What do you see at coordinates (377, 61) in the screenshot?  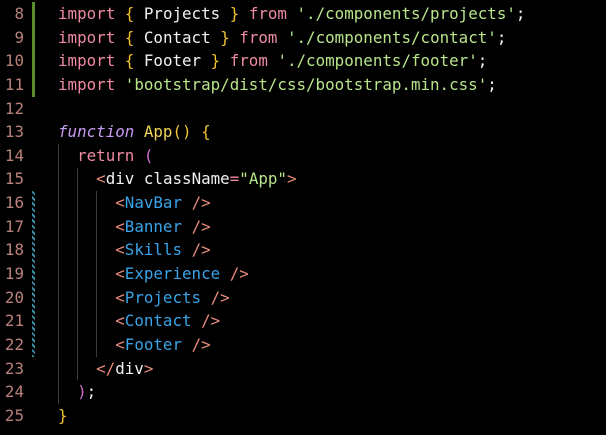 I see `code-token: './components/footer'` at bounding box center [377, 61].